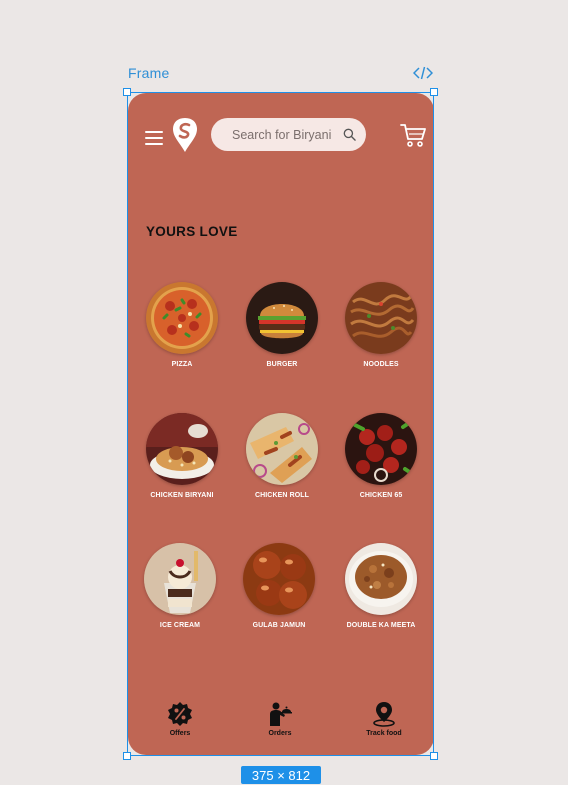 This screenshot has height=785, width=568. Describe the element at coordinates (127, 92) in the screenshot. I see `resize-handle-top-left` at that location.